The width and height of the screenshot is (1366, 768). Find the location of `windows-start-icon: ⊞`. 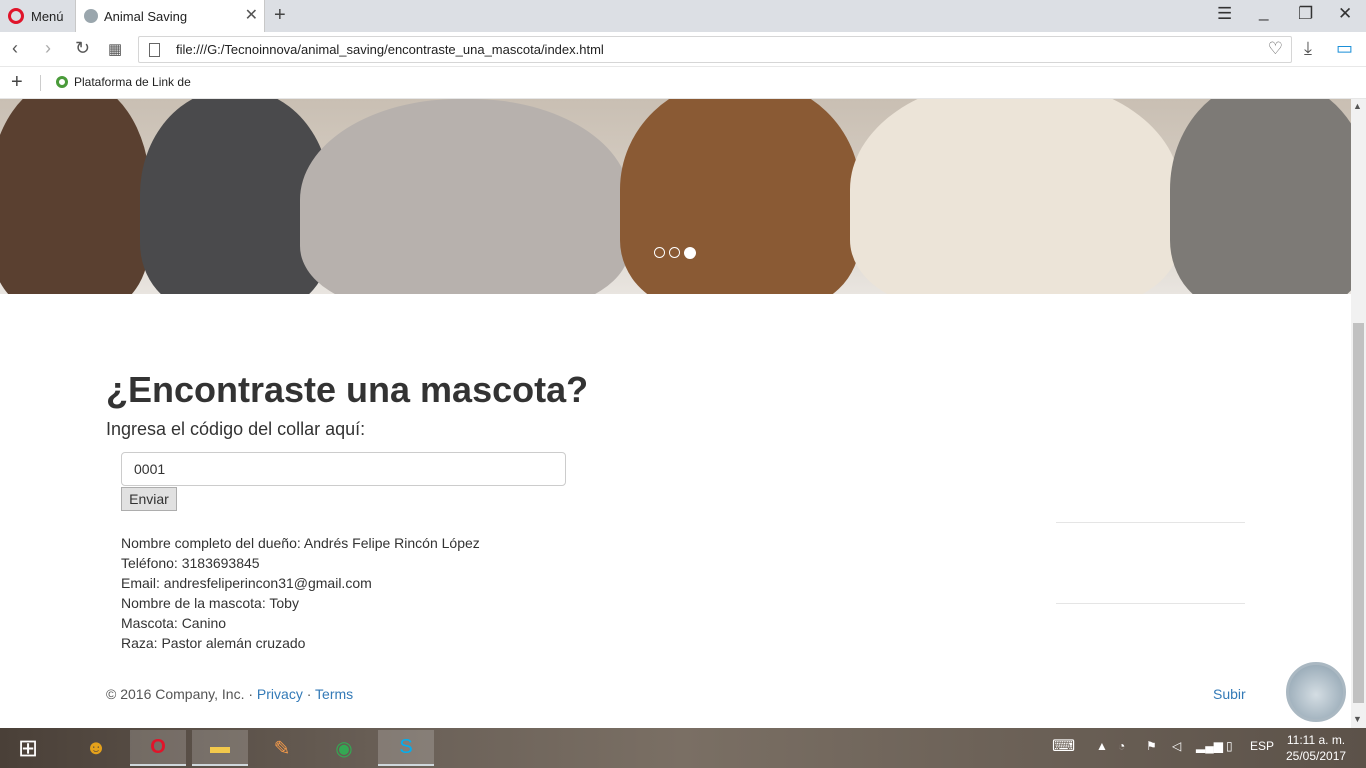

windows-start-icon: ⊞ is located at coordinates (28, 748).